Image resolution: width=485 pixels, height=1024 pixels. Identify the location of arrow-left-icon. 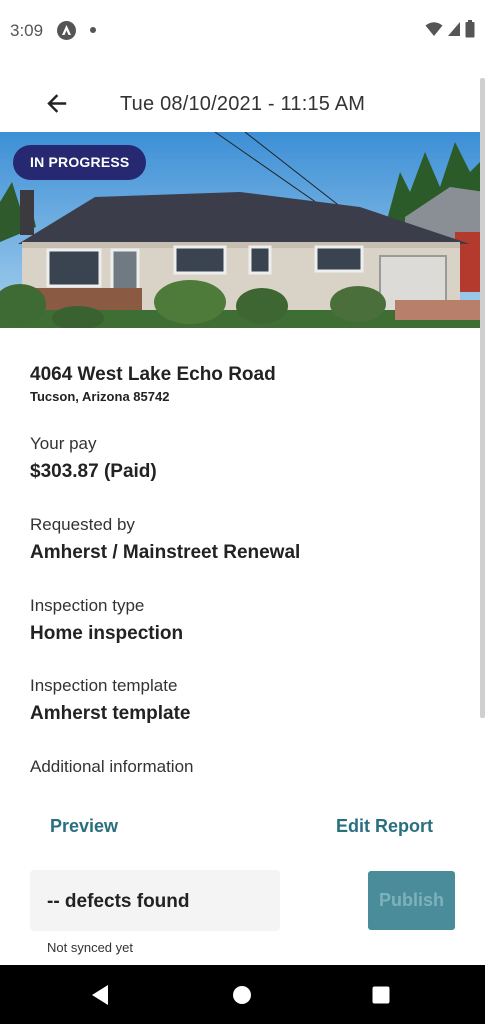
(56, 111).